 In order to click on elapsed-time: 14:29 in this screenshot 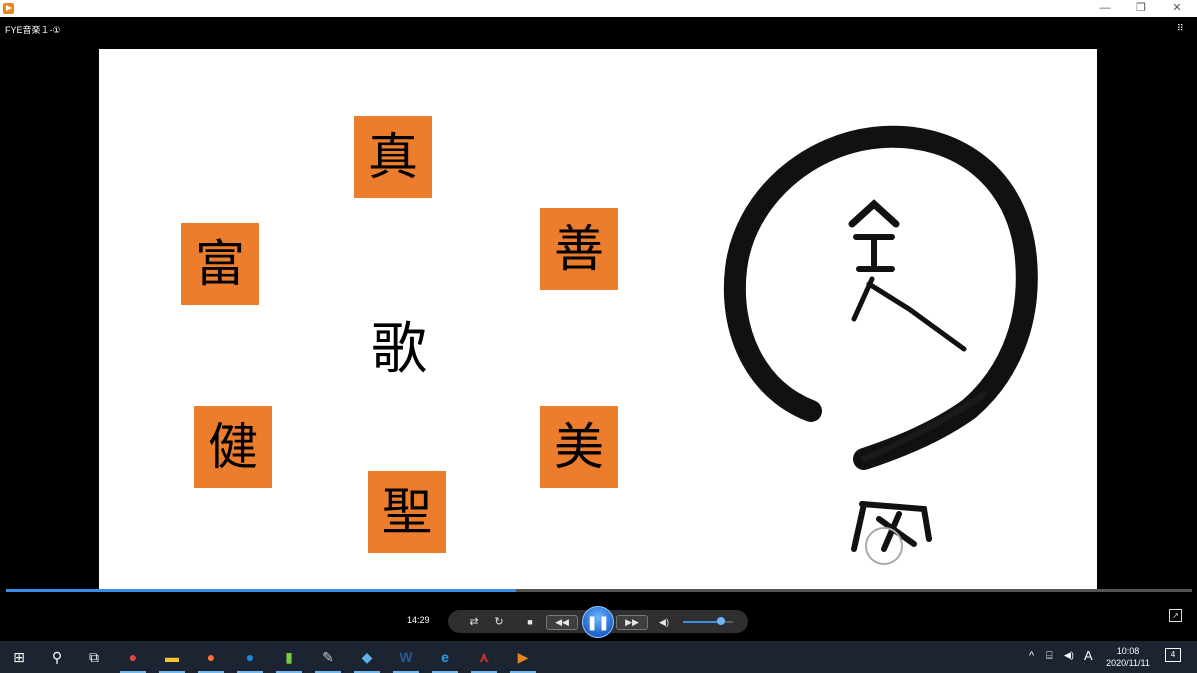, I will do `click(418, 620)`.